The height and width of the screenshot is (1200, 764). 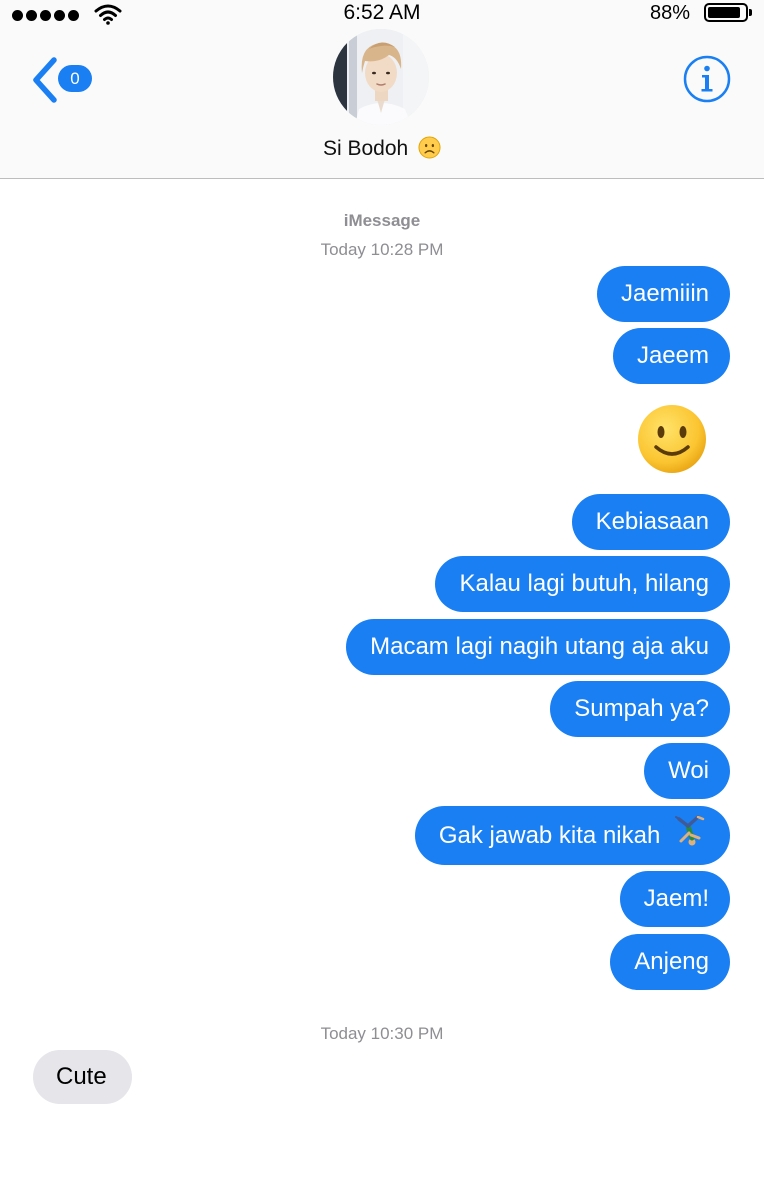 What do you see at coordinates (671, 356) in the screenshot?
I see `sent-message-bubble: Jaeem` at bounding box center [671, 356].